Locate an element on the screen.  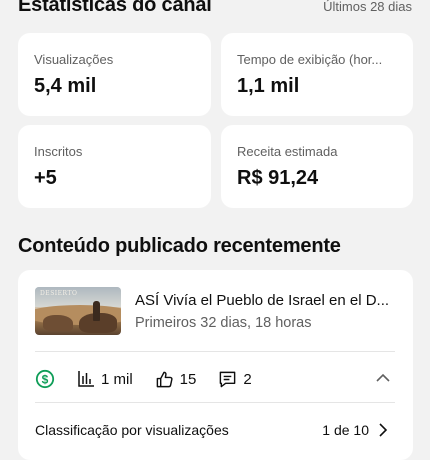
pagination-label: 1 de 10 is located at coordinates (345, 430).